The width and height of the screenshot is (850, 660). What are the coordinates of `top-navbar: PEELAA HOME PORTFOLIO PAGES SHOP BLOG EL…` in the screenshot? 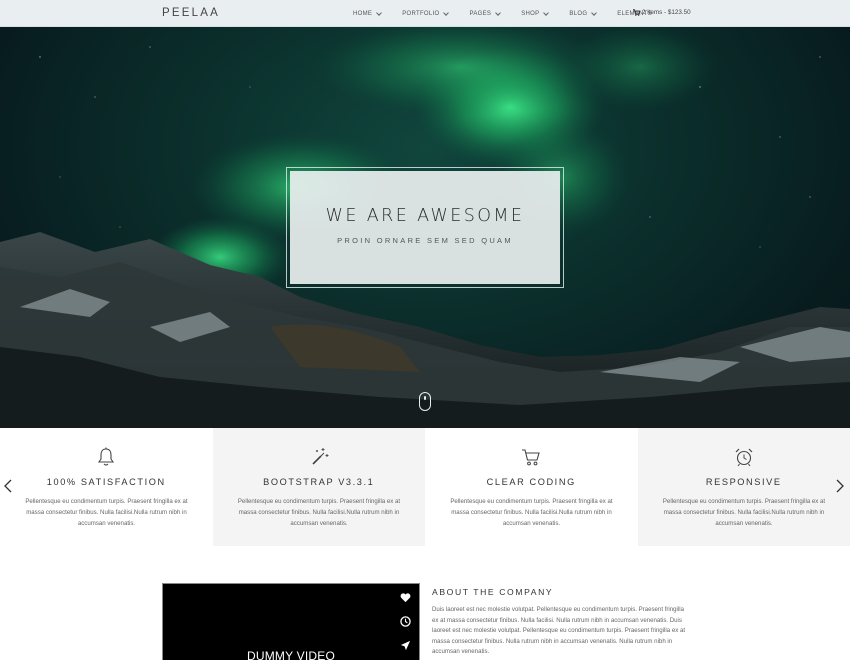 It's located at (425, 13).